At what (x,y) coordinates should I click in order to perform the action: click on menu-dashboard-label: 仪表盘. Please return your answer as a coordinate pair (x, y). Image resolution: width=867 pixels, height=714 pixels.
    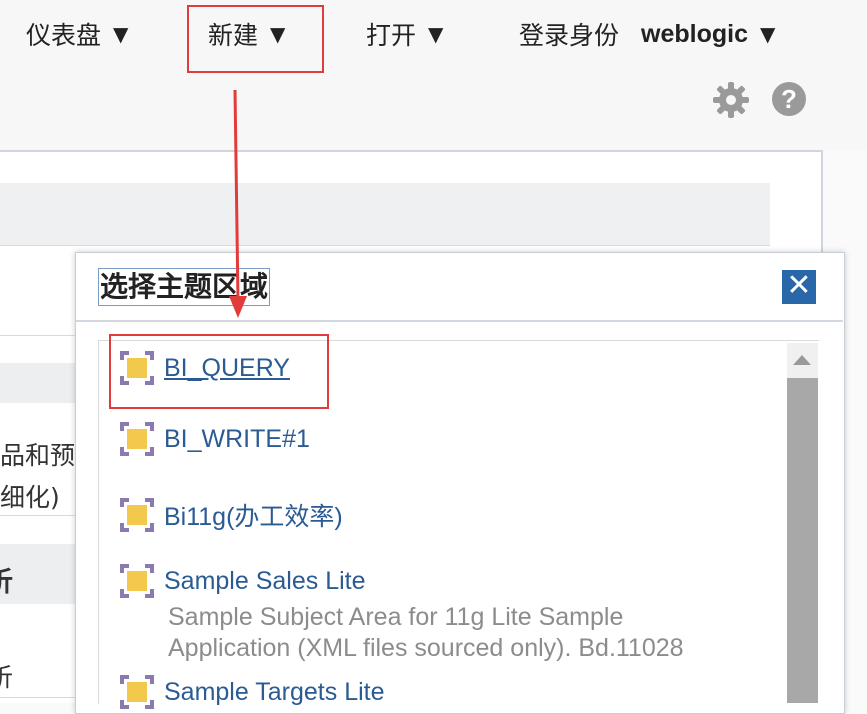
    Looking at the image, I should click on (64, 35).